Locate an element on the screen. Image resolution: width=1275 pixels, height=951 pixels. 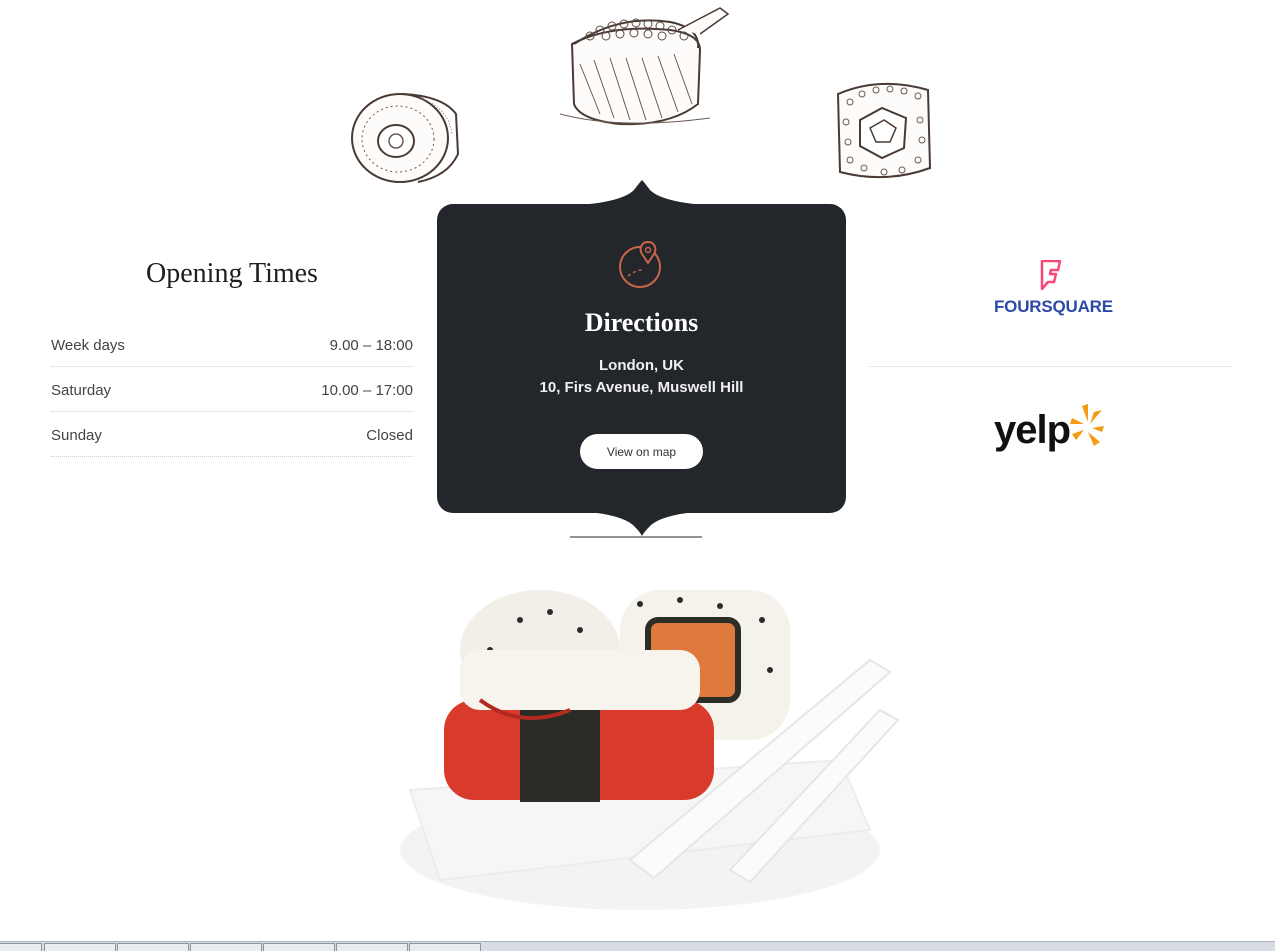
hours-day: Week days is located at coordinates (88, 345).